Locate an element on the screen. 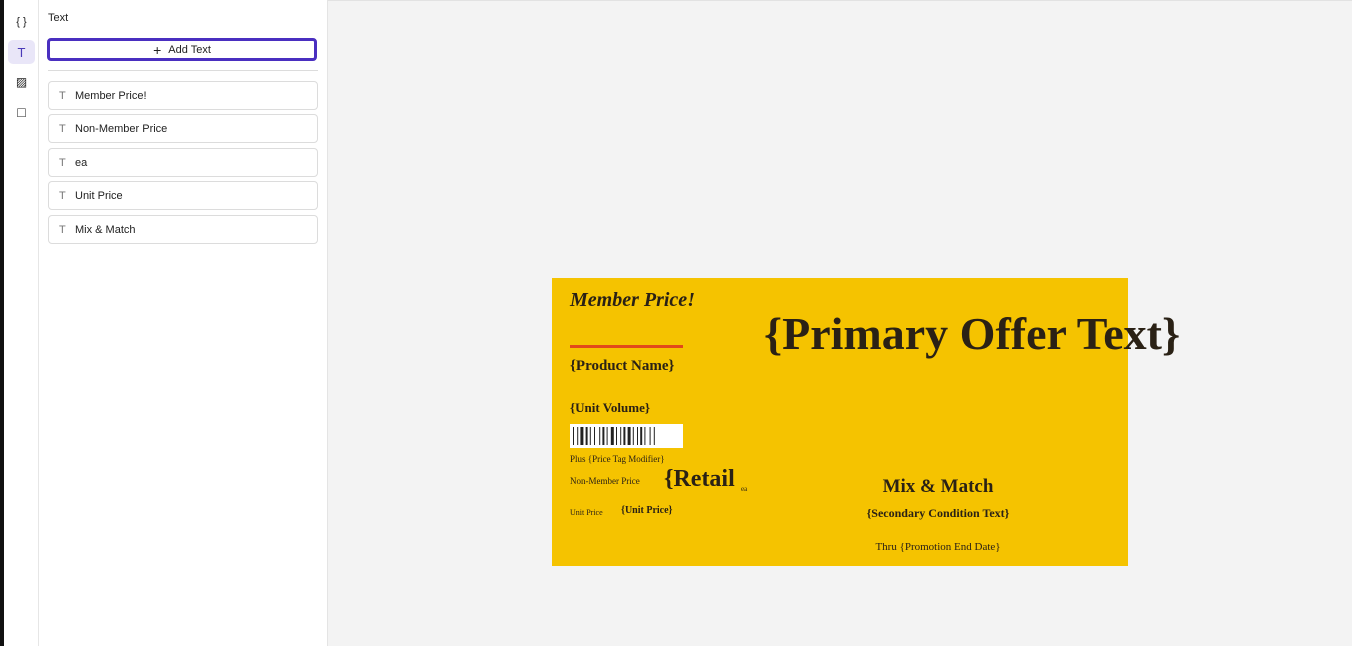 The height and width of the screenshot is (646, 1352). layer-item-member-price: T Member Price! is located at coordinates (183, 95).